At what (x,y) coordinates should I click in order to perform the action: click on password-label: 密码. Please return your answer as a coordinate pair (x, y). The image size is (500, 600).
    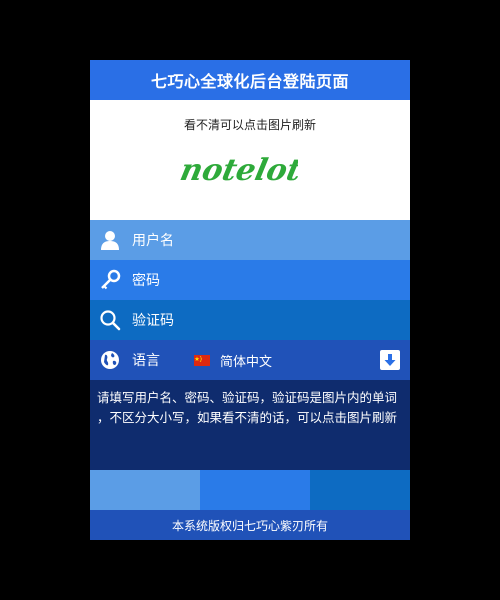
    Looking at the image, I should click on (146, 281).